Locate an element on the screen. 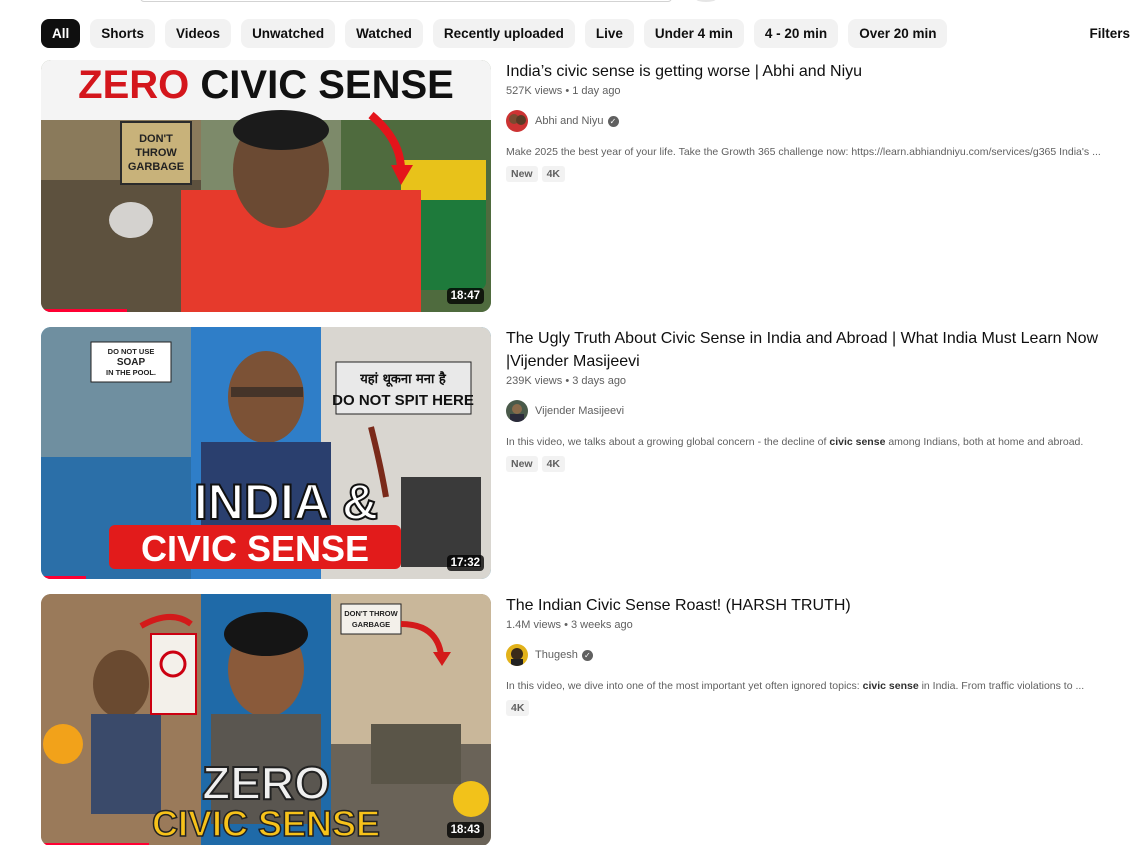 This screenshot has width=1134, height=845. duration-badge: 17:32 is located at coordinates (465, 563).